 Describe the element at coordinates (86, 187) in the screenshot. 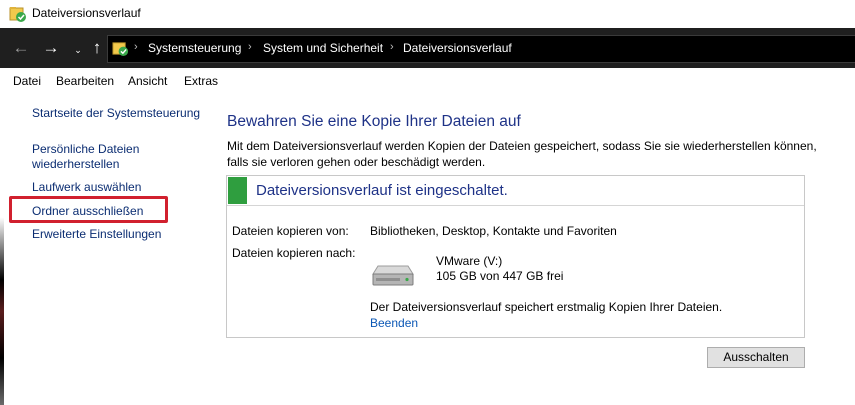

I see `link-select-drive: Laufwerk auswählen` at that location.